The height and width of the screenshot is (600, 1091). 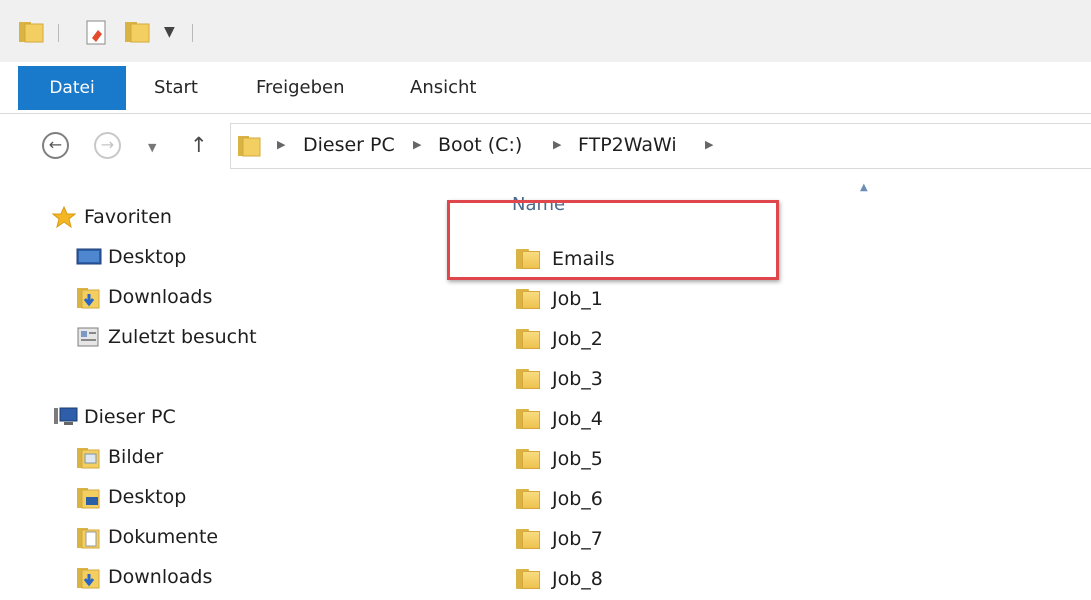 I want to click on ribbon-tabs: Datei Start Freigeben Ansicht, so click(x=545, y=88).